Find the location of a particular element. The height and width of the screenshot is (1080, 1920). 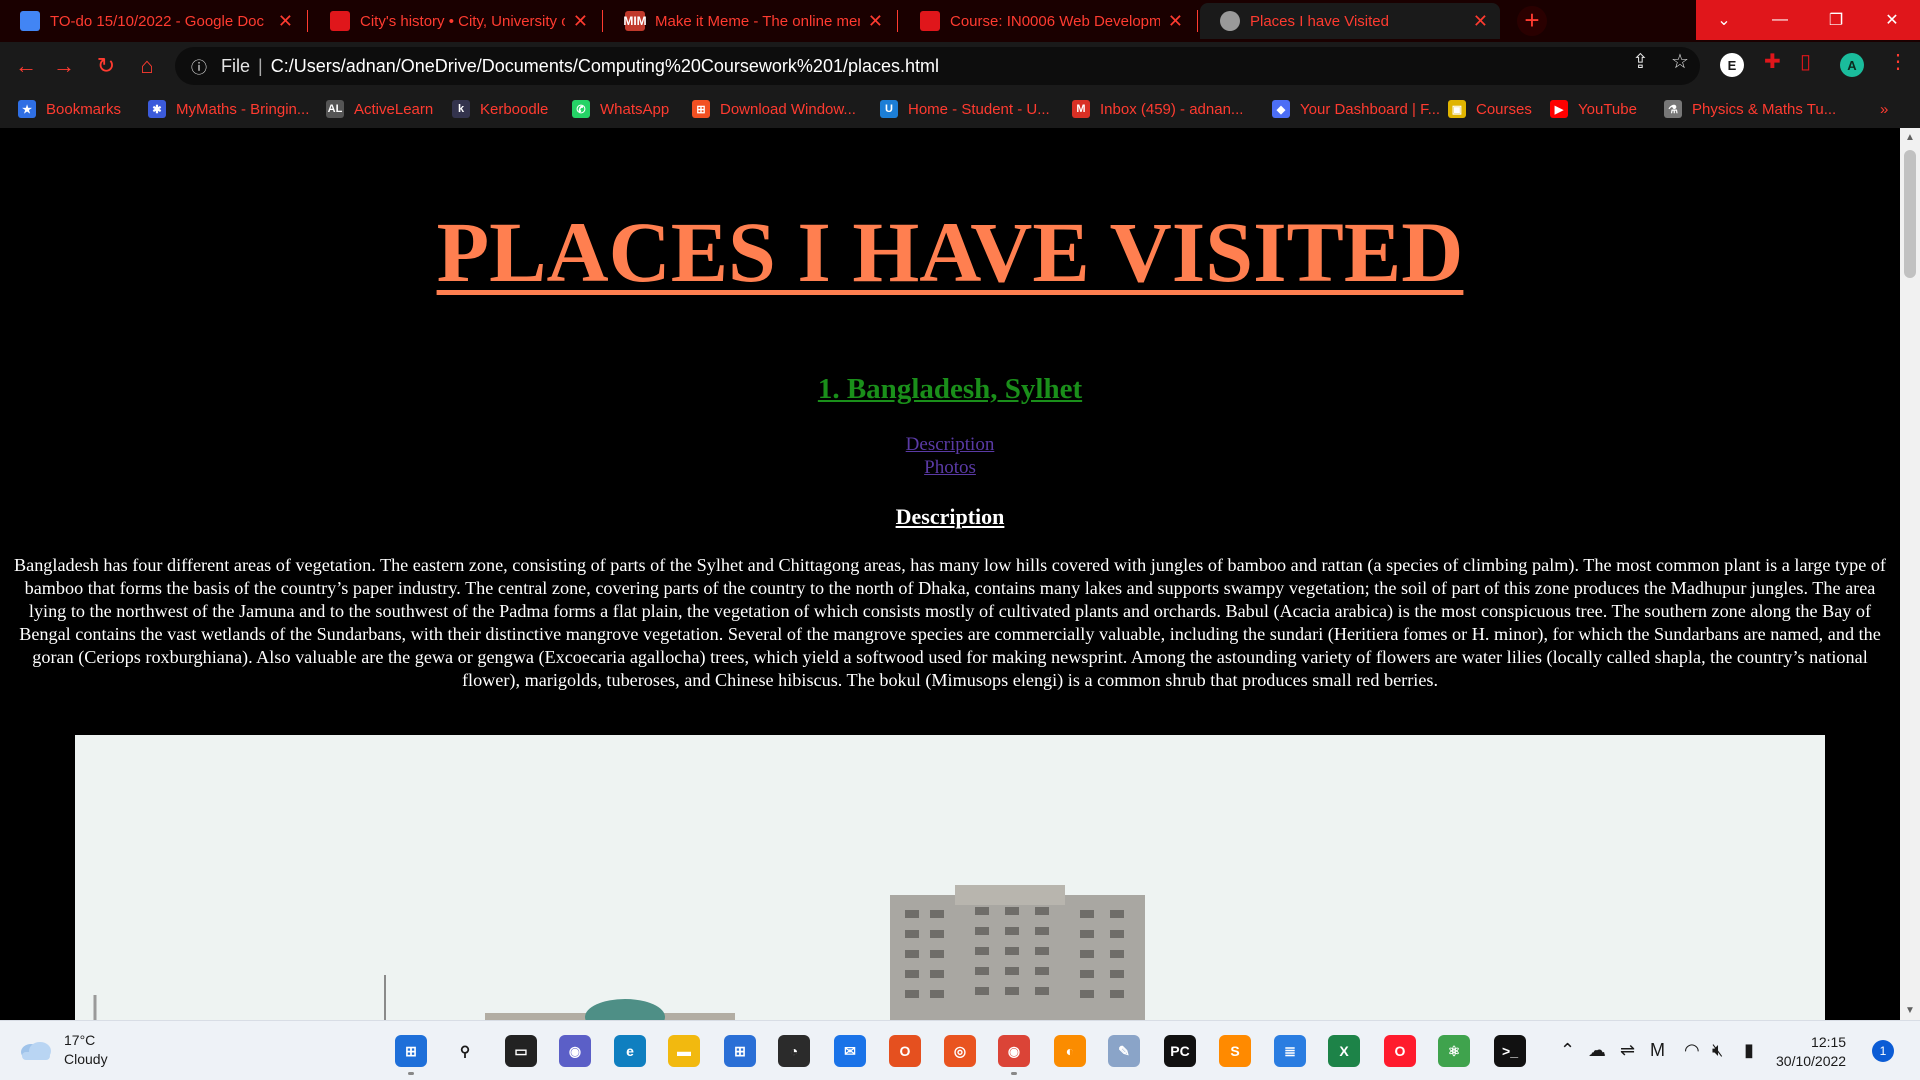

bookmarks-overflow-icon: » is located at coordinates (1884, 109).